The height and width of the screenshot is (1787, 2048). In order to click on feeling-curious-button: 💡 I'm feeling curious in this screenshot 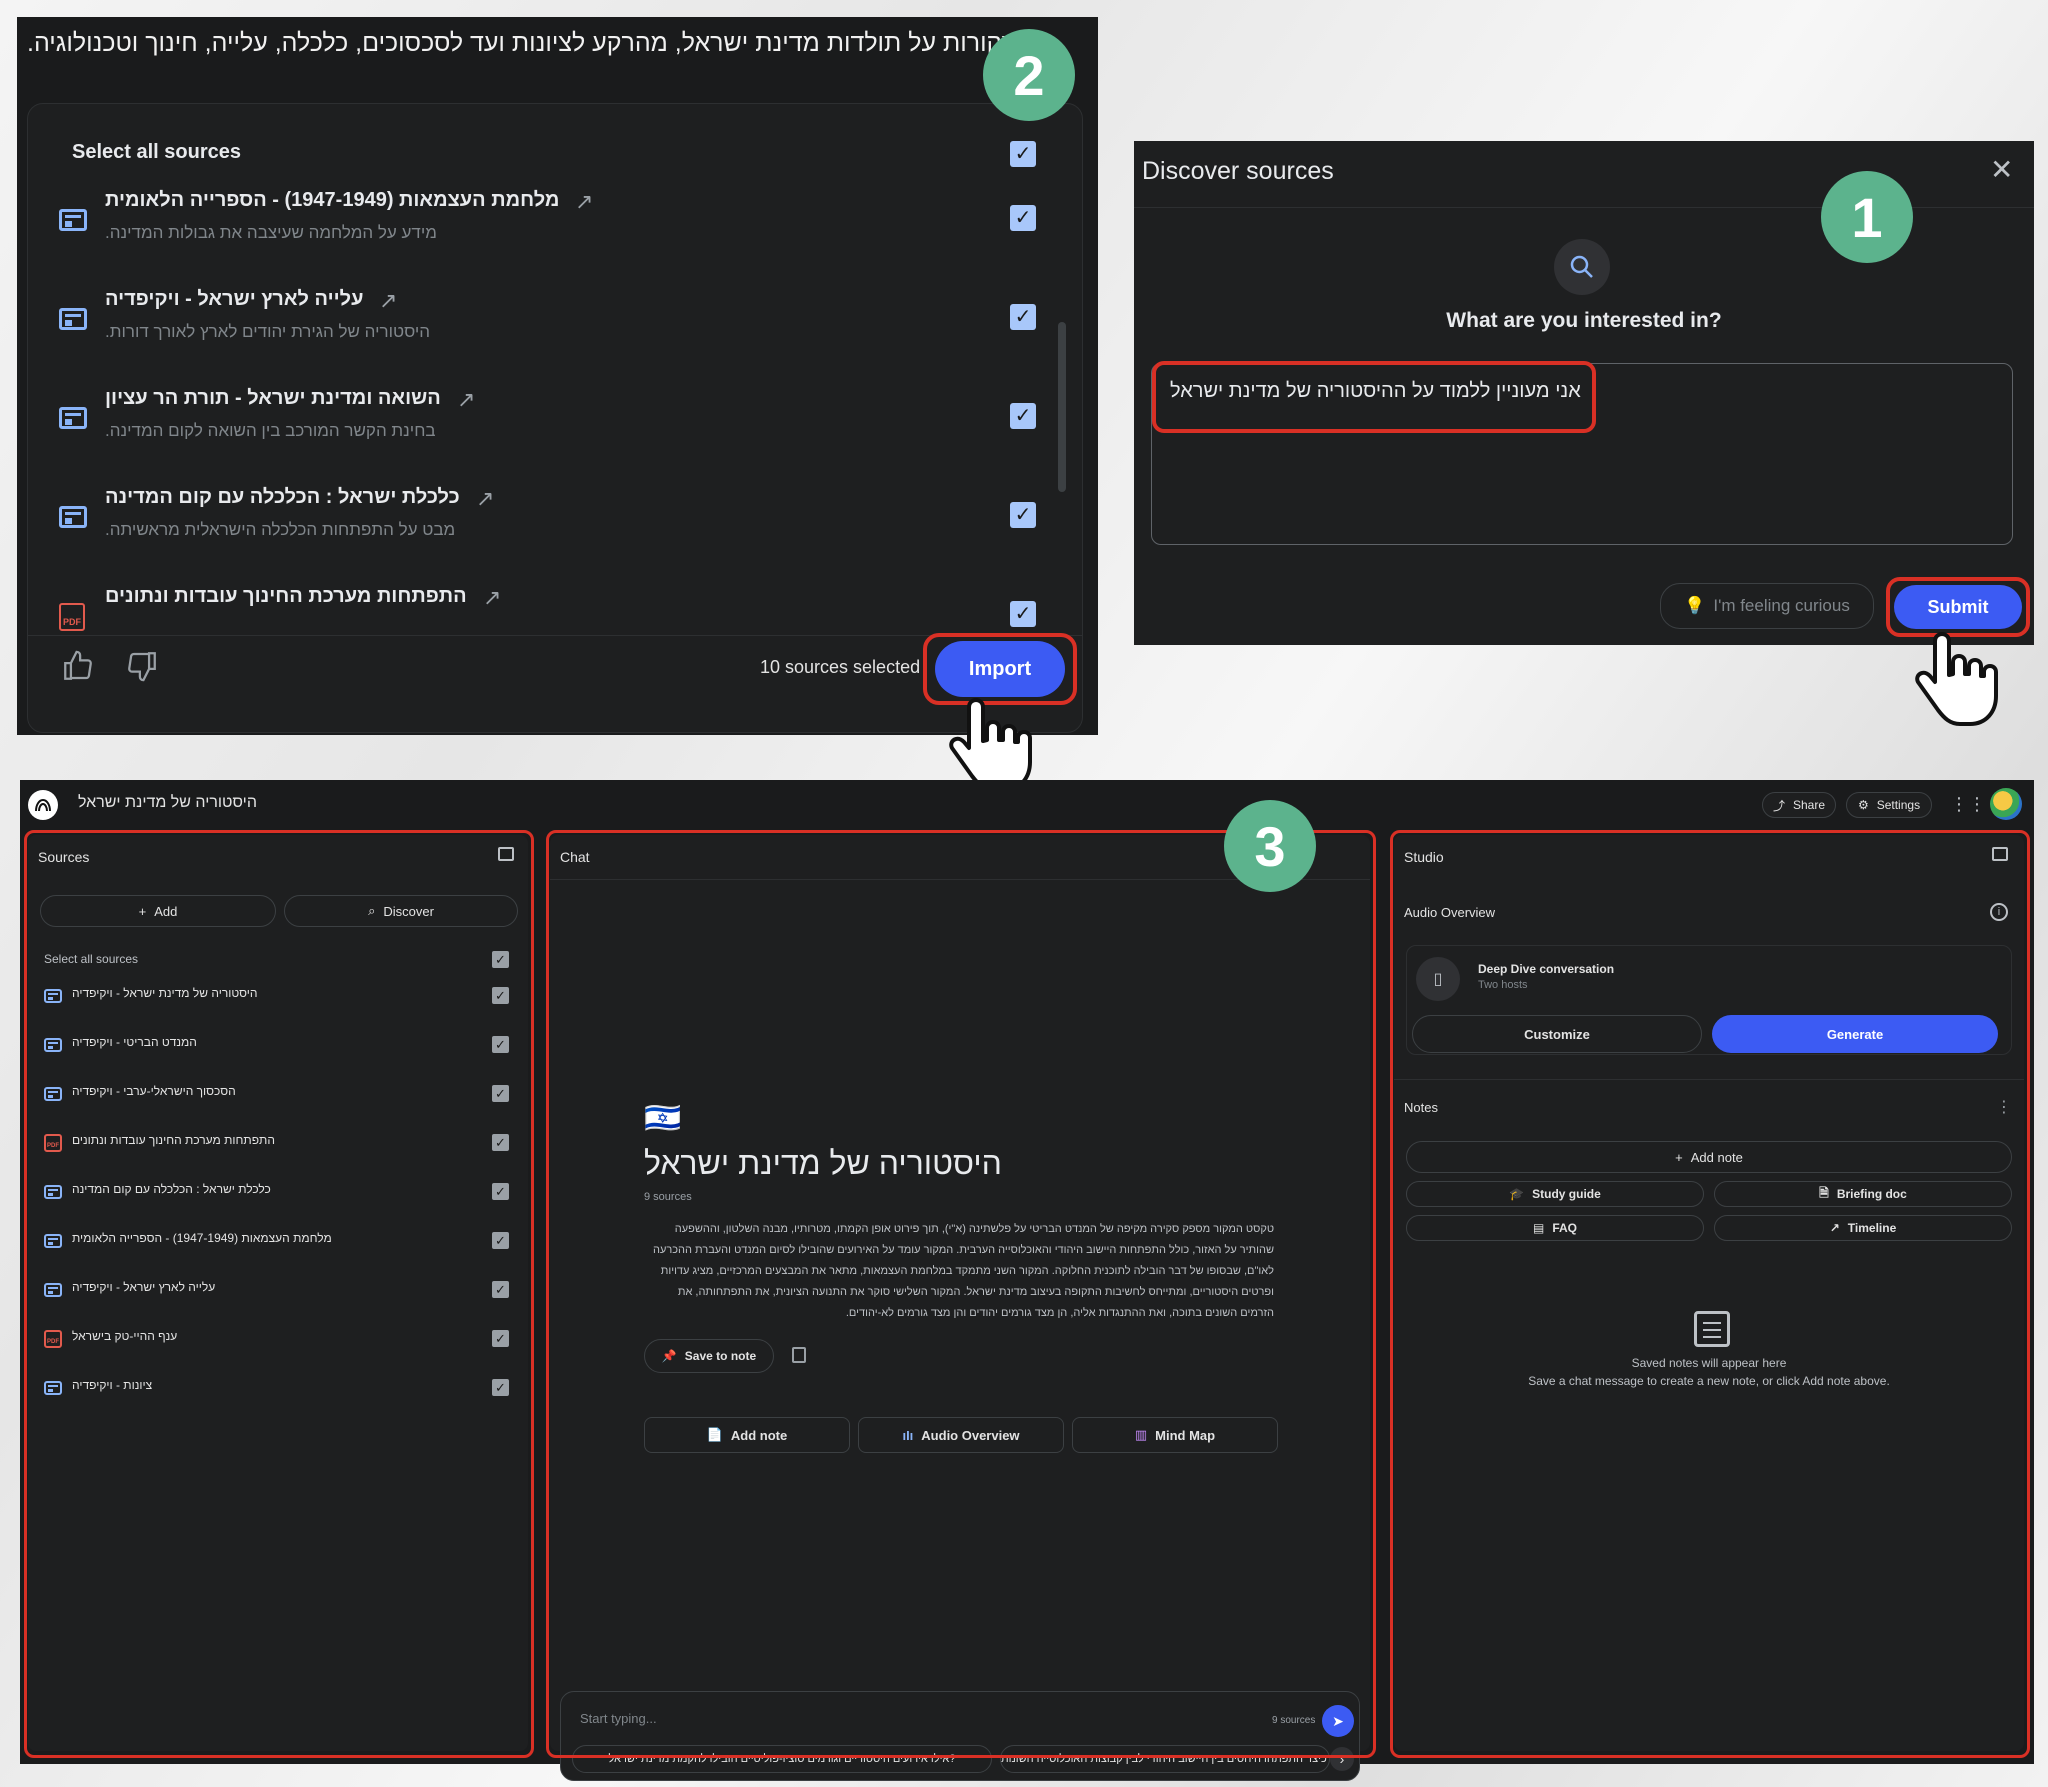, I will do `click(1767, 606)`.